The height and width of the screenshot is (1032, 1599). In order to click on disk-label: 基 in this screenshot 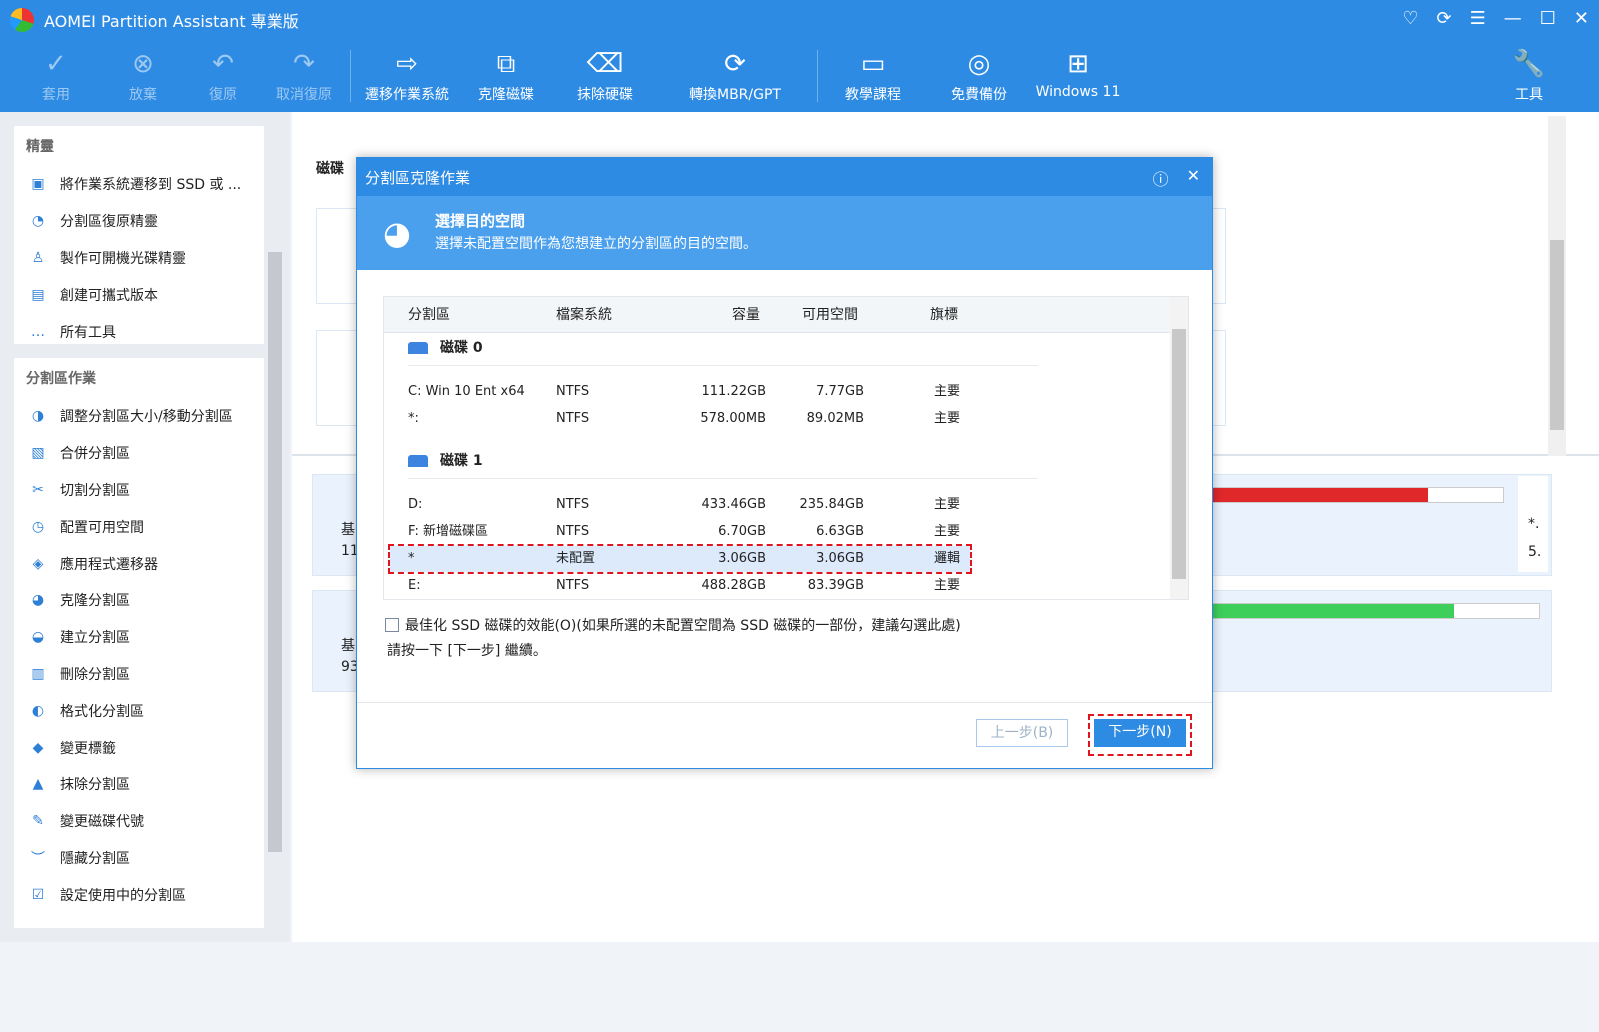, I will do `click(348, 646)`.